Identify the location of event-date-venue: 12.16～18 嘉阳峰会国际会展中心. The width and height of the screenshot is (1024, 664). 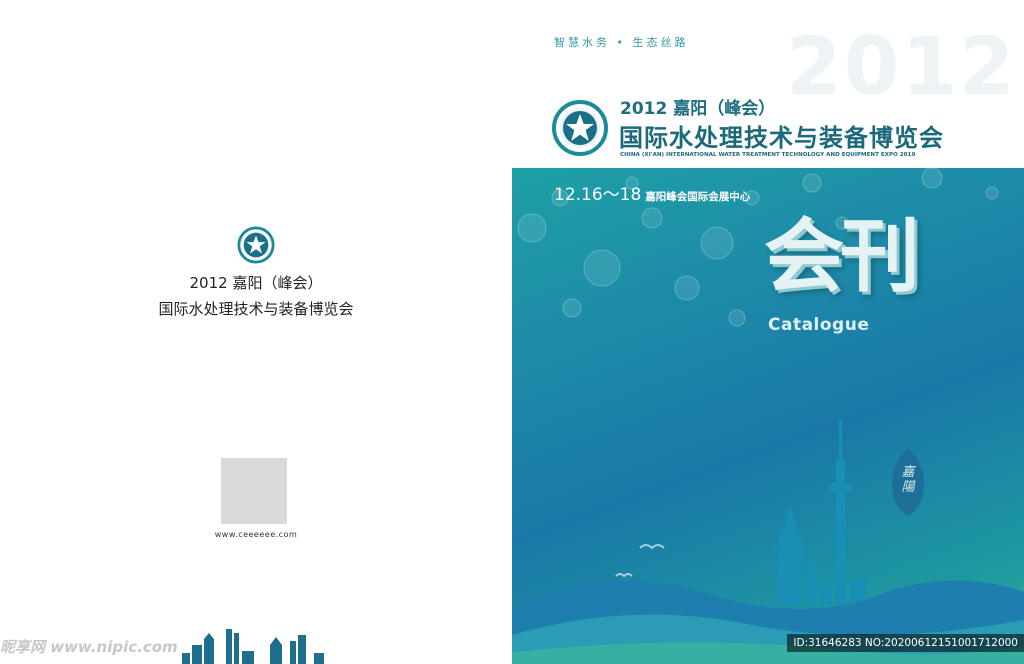
(652, 192).